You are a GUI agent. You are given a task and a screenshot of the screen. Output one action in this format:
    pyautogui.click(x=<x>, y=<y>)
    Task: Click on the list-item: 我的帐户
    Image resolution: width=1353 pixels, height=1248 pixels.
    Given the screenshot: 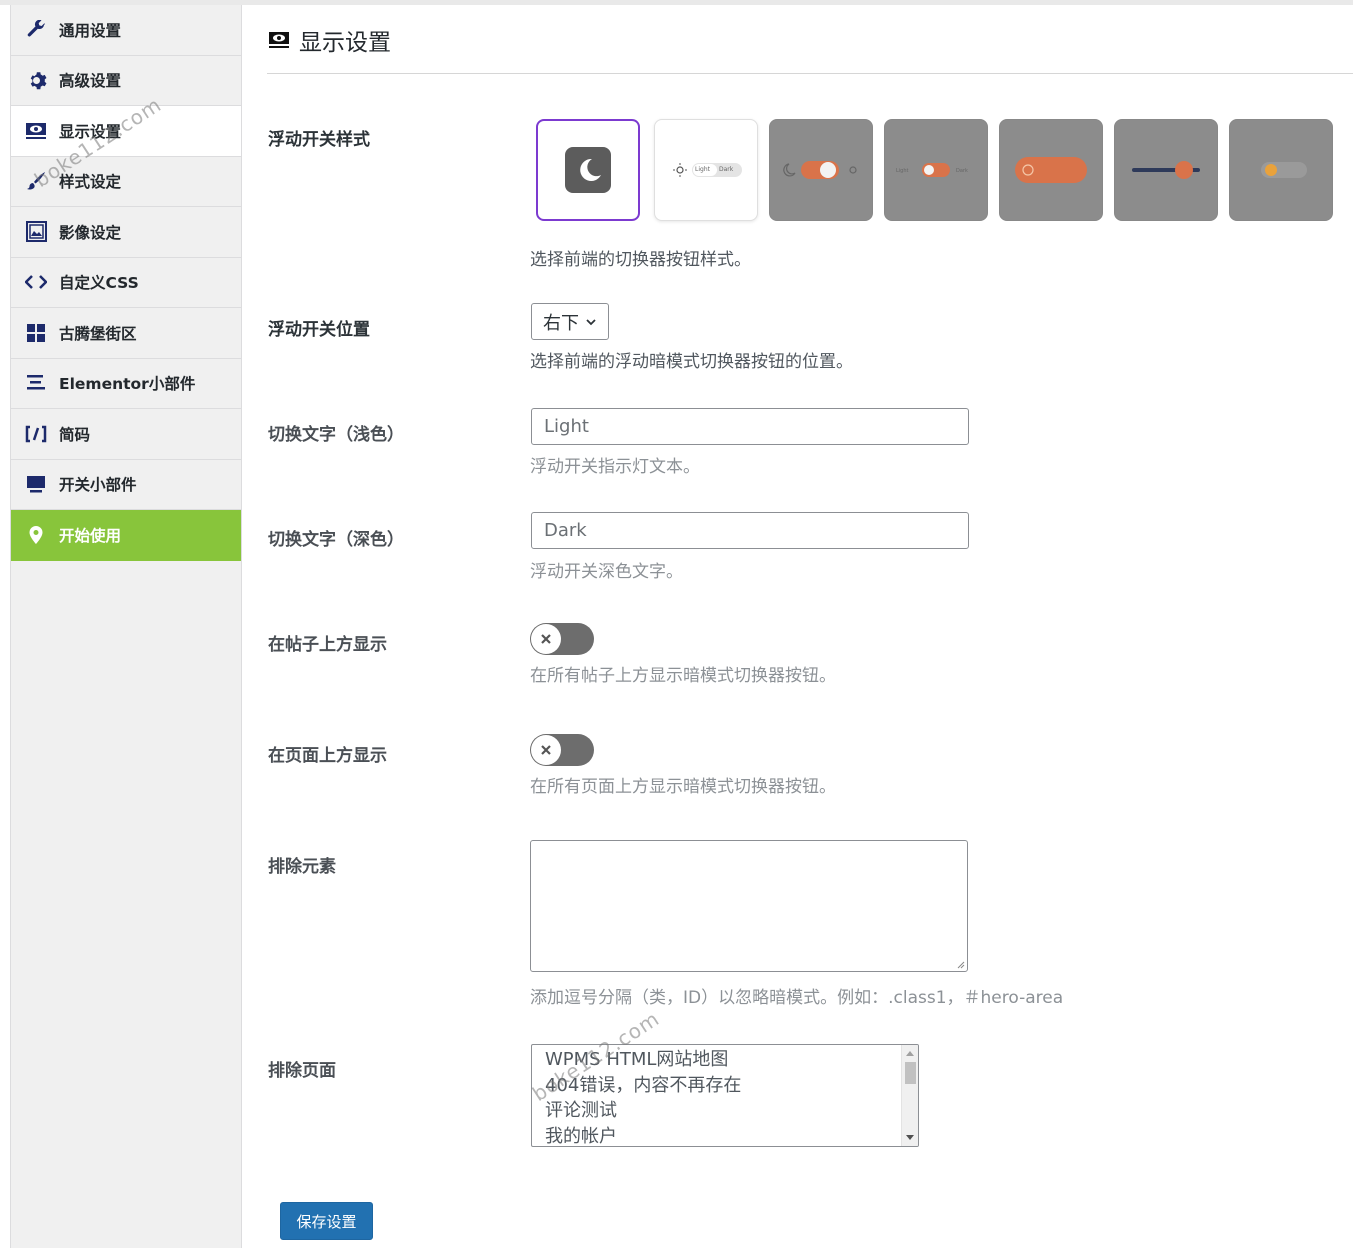 What is the action you would take?
    pyautogui.click(x=643, y=1135)
    